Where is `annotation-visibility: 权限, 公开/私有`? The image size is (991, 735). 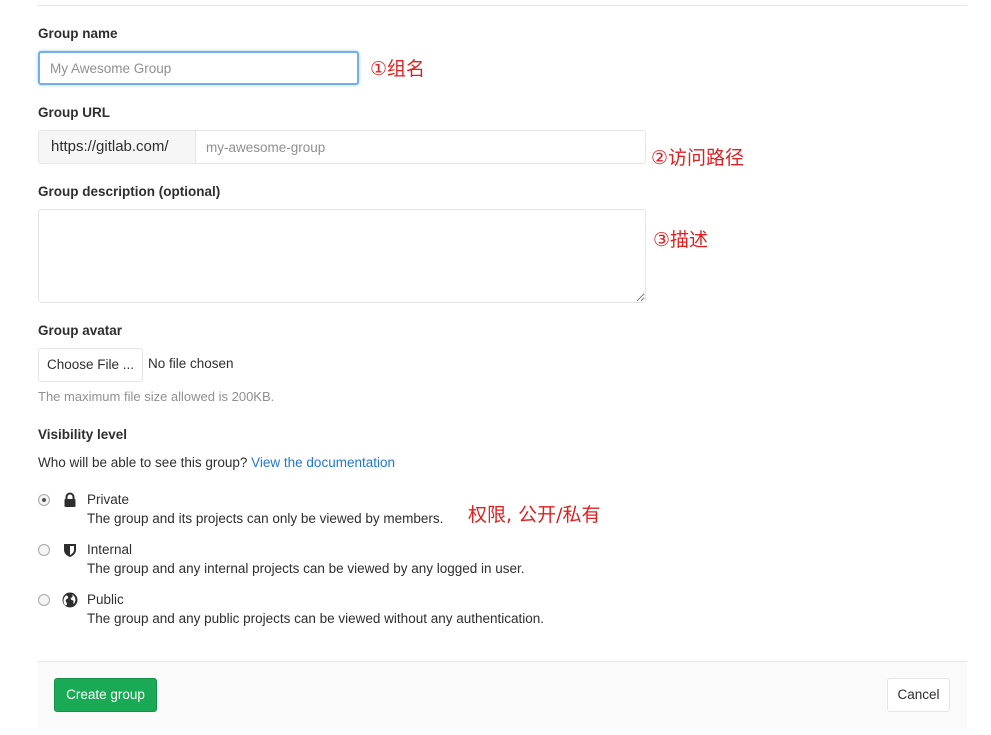
annotation-visibility: 权限, 公开/私有 is located at coordinates (534, 515).